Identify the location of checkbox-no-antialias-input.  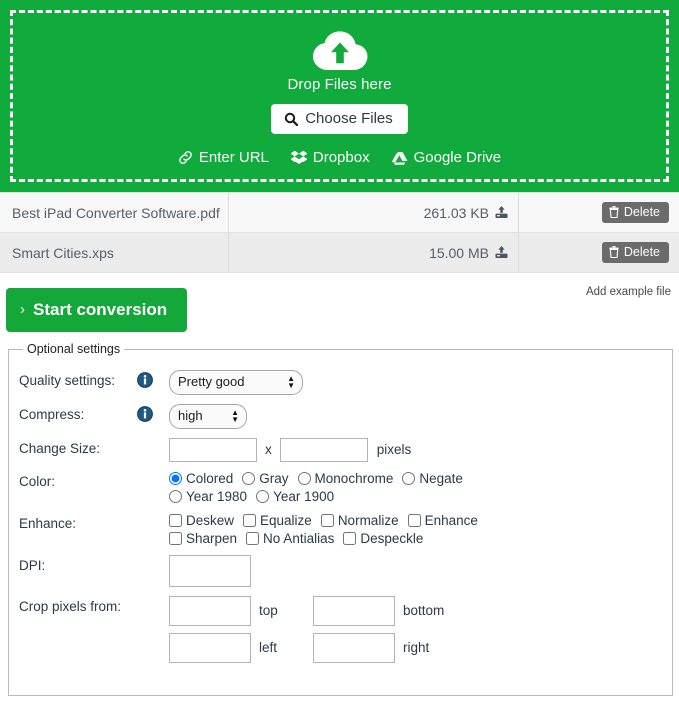
(253, 538).